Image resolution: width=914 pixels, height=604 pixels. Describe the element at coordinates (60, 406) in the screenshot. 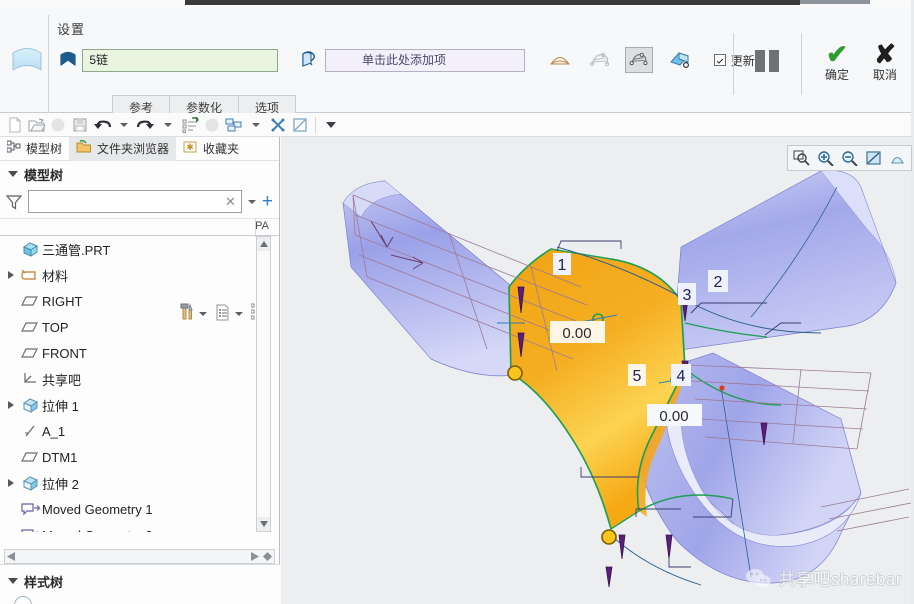

I see `tree-item-label: 拉伸 1` at that location.